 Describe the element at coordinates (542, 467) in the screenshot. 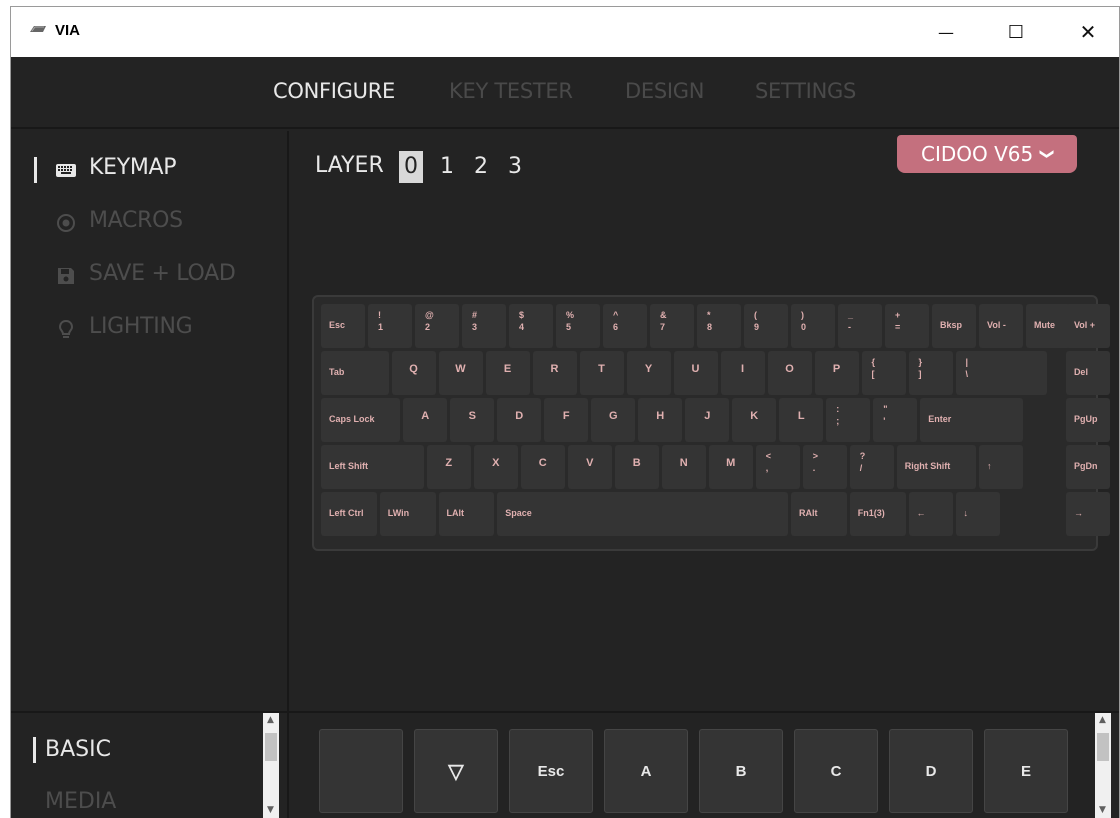

I see `key-3-3: C` at that location.